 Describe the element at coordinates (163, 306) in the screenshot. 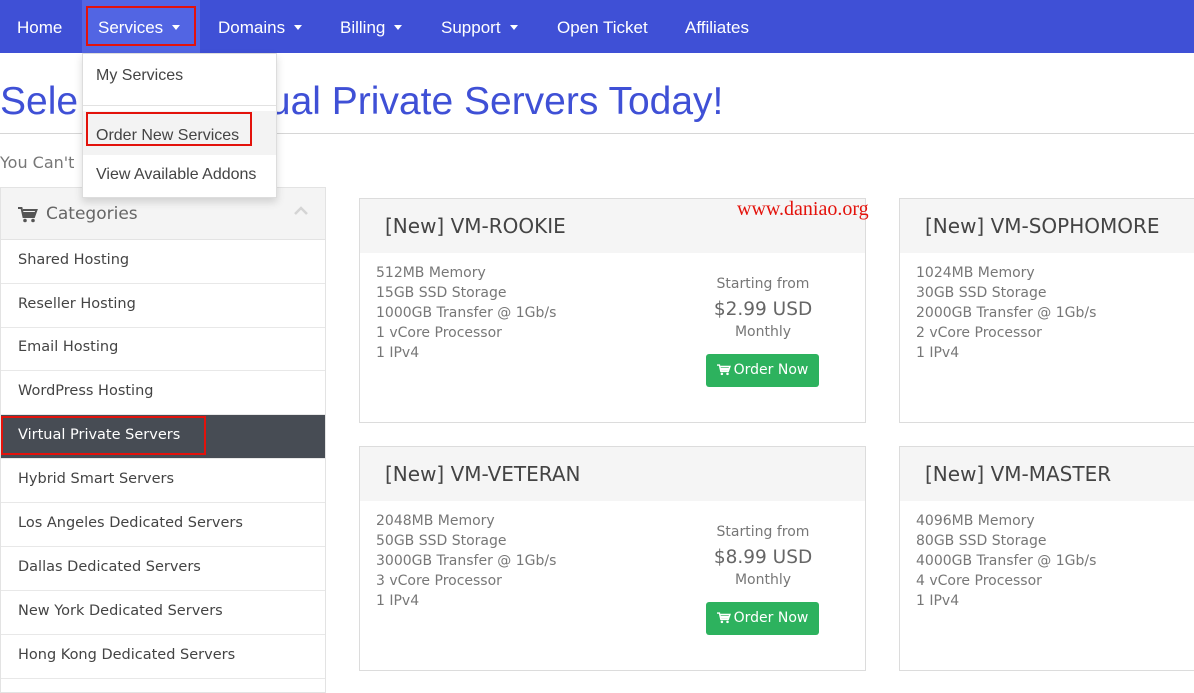

I see `sidebar-item-reseller-hosting: Reseller Hosting` at that location.